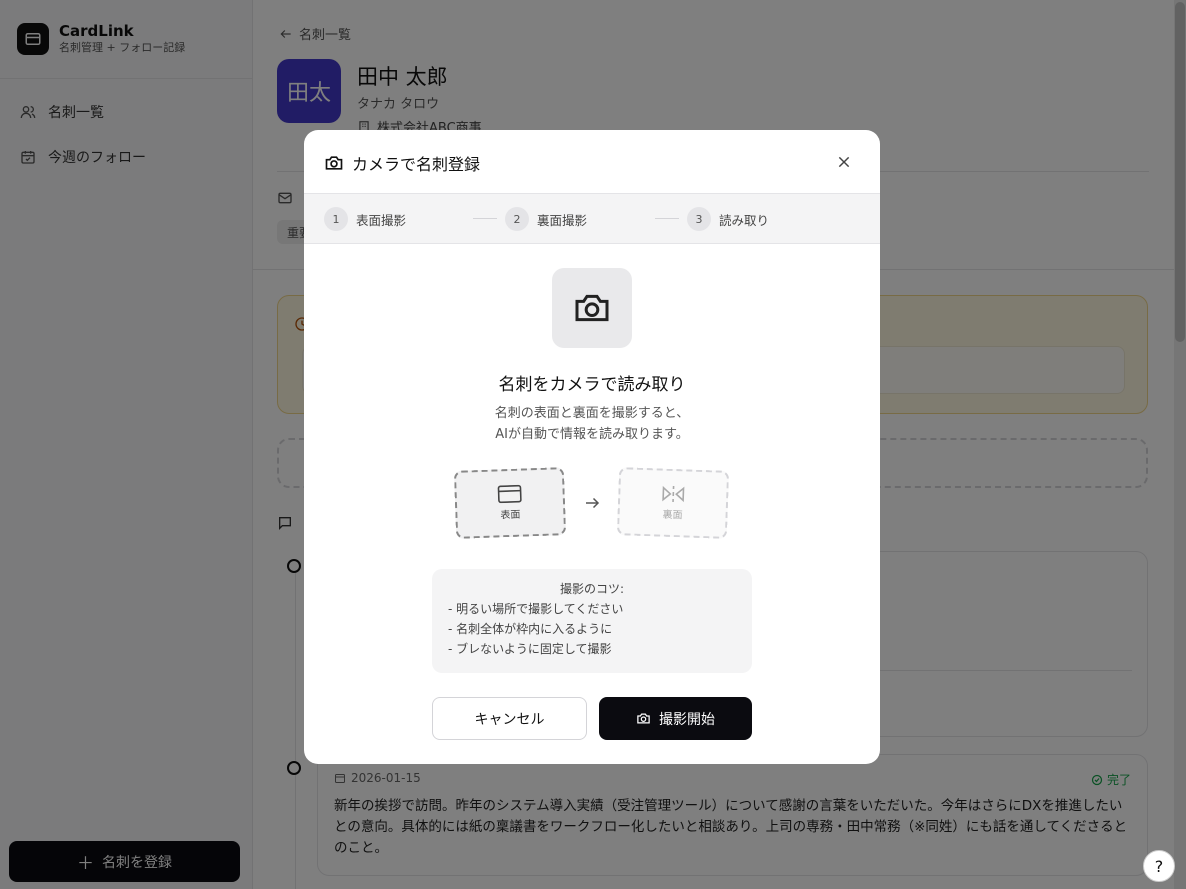 The height and width of the screenshot is (889, 1186). I want to click on front-side-card: 表面, so click(510, 503).